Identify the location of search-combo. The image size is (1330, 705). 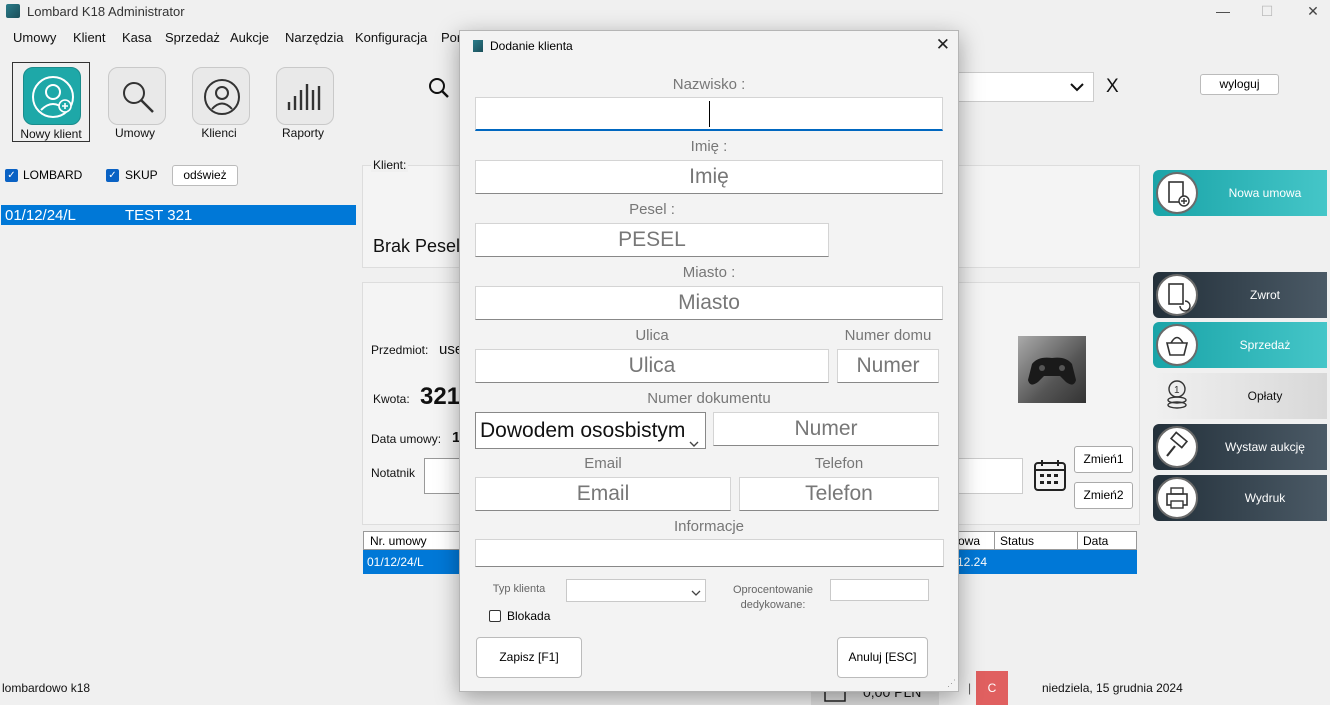
(1025, 87).